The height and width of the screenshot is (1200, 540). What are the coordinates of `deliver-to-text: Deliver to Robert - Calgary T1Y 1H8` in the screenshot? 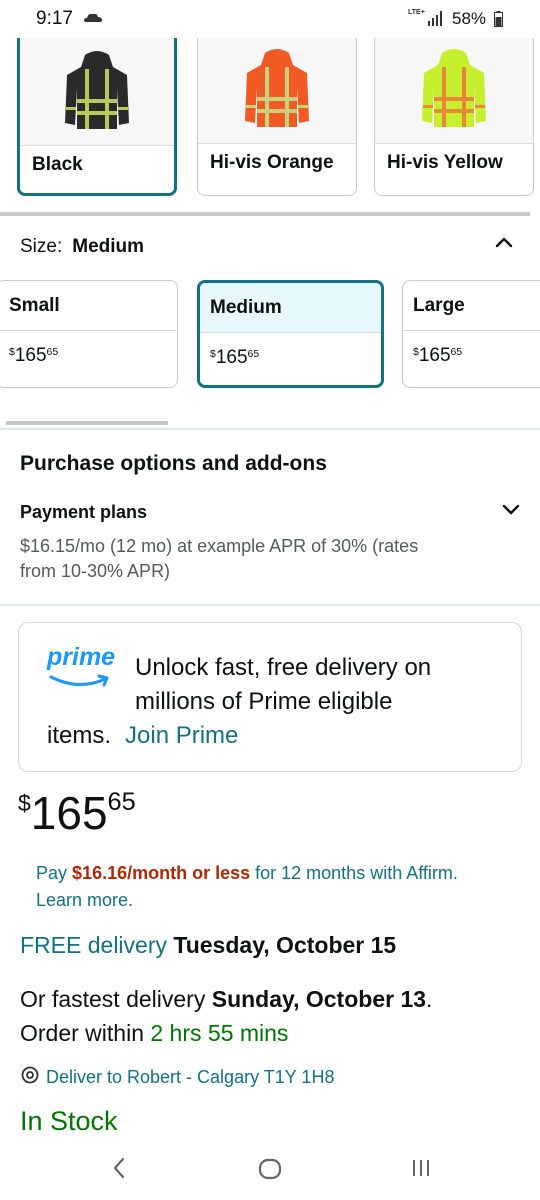 It's located at (190, 1077).